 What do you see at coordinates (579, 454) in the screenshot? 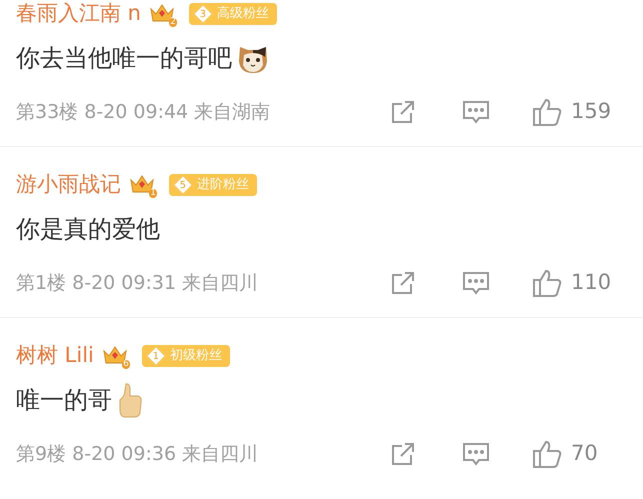
I see `like-button: 70` at bounding box center [579, 454].